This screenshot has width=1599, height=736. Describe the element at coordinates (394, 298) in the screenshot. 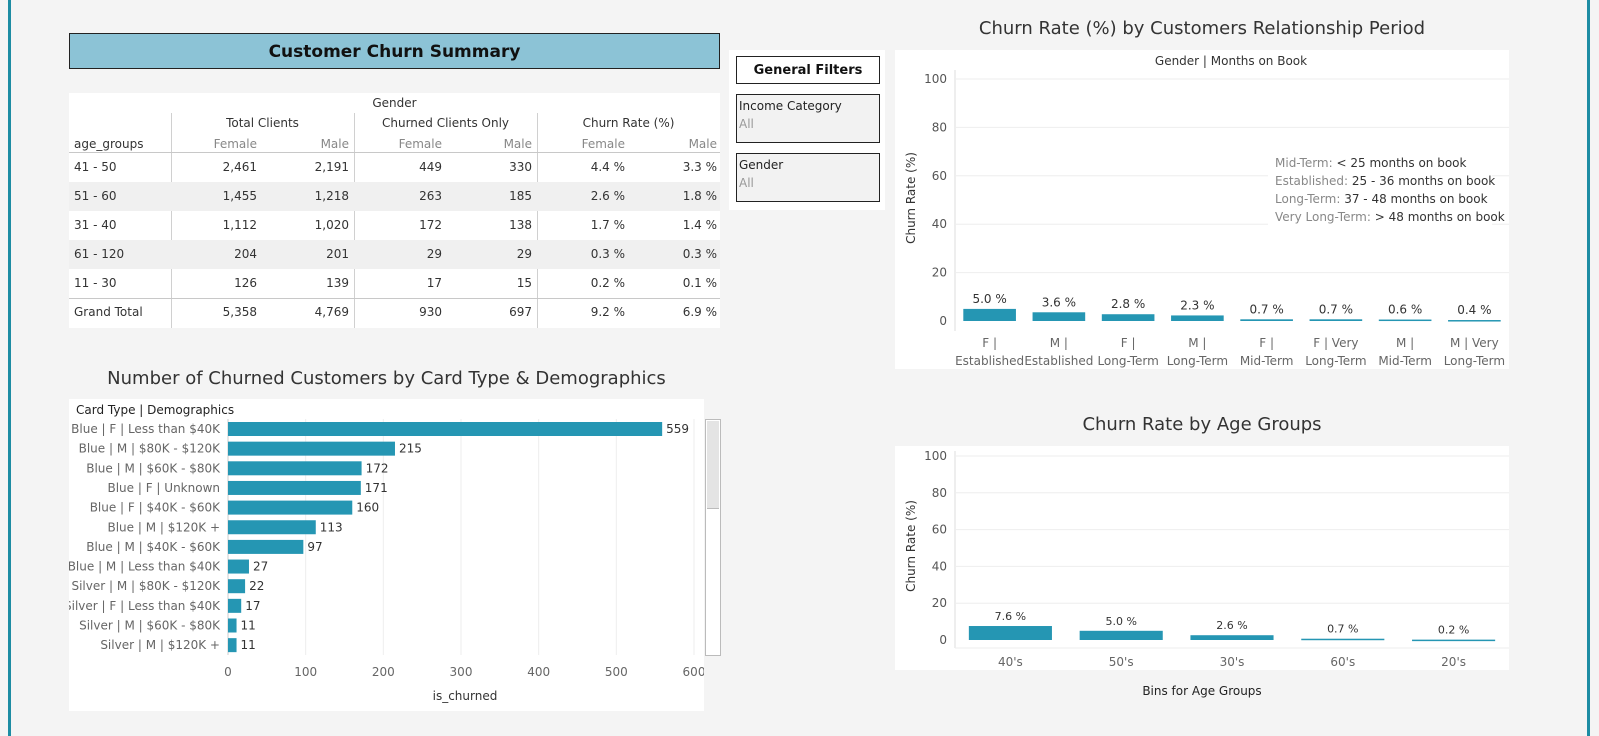

I see `total-rule` at that location.